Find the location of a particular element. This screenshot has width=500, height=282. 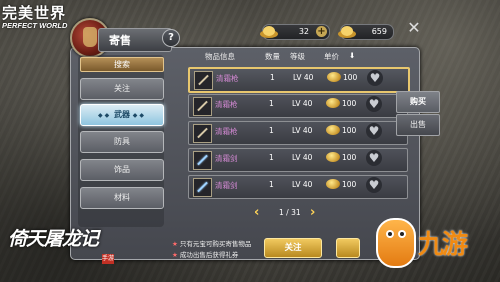

game-logo-text: 倚天屠龙记 is located at coordinates (53, 239).